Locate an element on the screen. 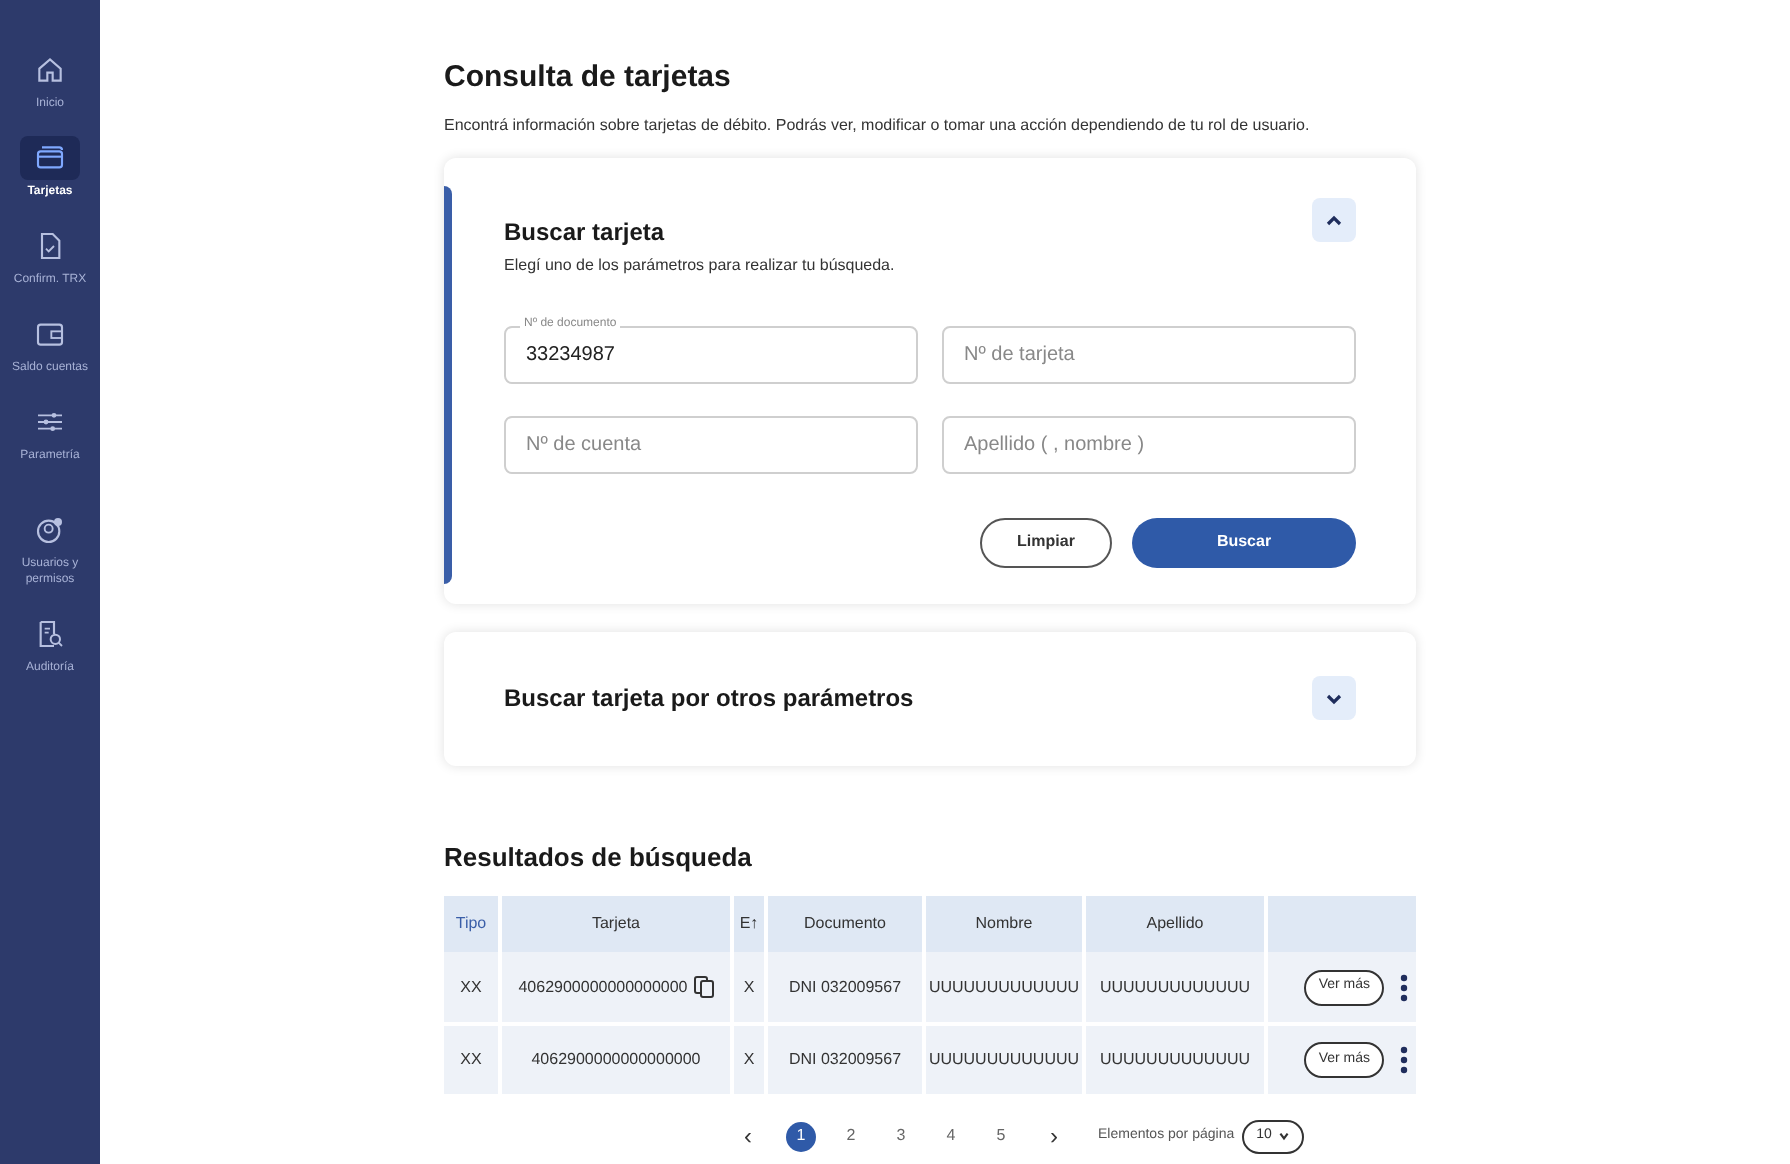 This screenshot has height=1164, width=1790. next-page-button: › is located at coordinates (1054, 1136).